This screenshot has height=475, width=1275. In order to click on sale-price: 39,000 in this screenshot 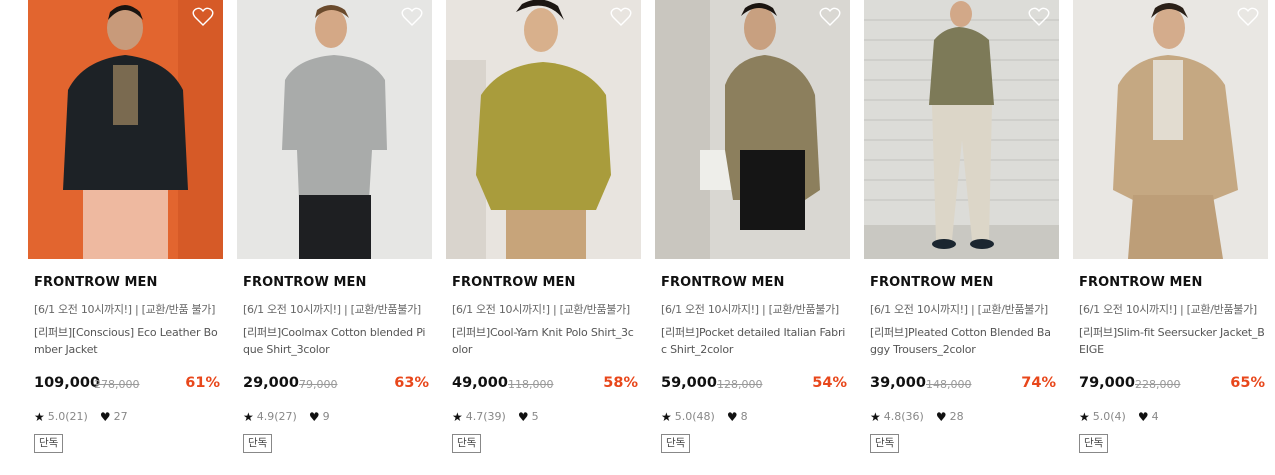, I will do `click(898, 383)`.